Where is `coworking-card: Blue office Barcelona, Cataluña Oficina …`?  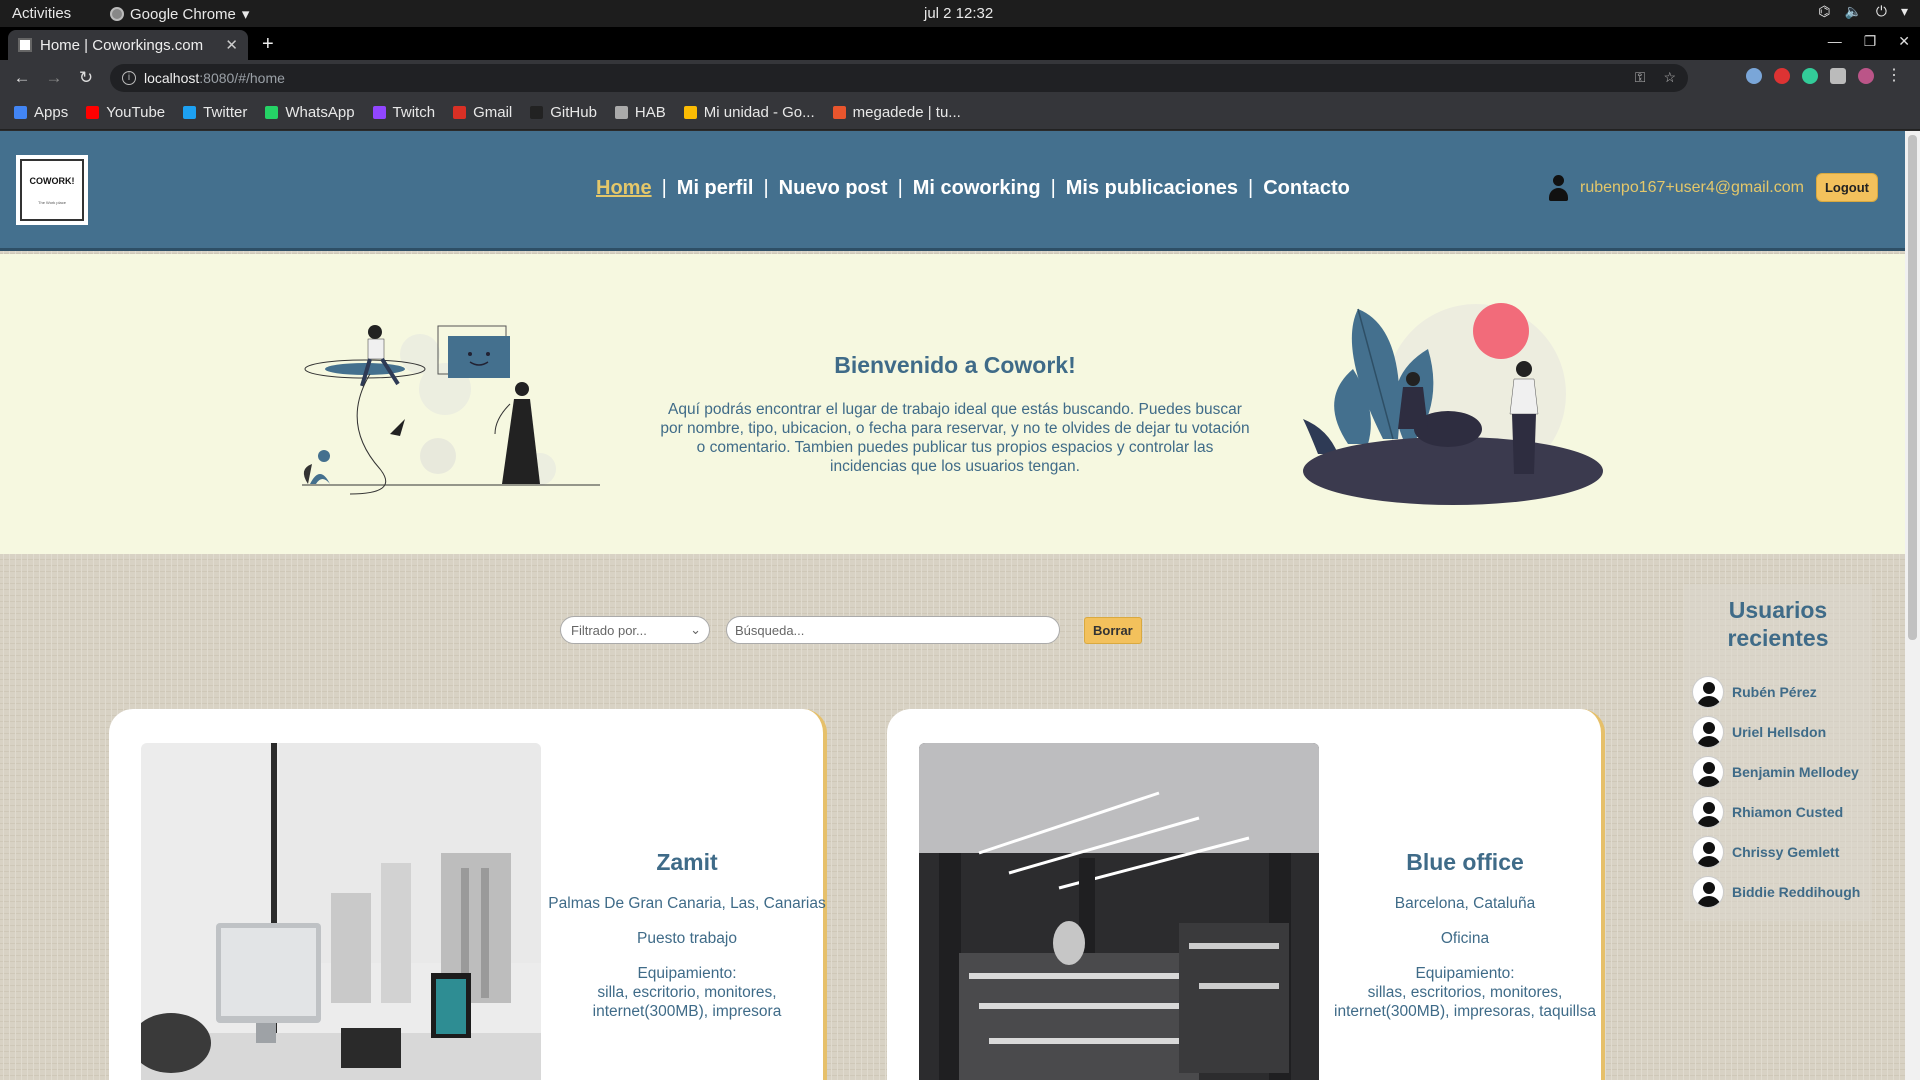 coworking-card: Blue office Barcelona, Cataluña Oficina … is located at coordinates (1246, 894).